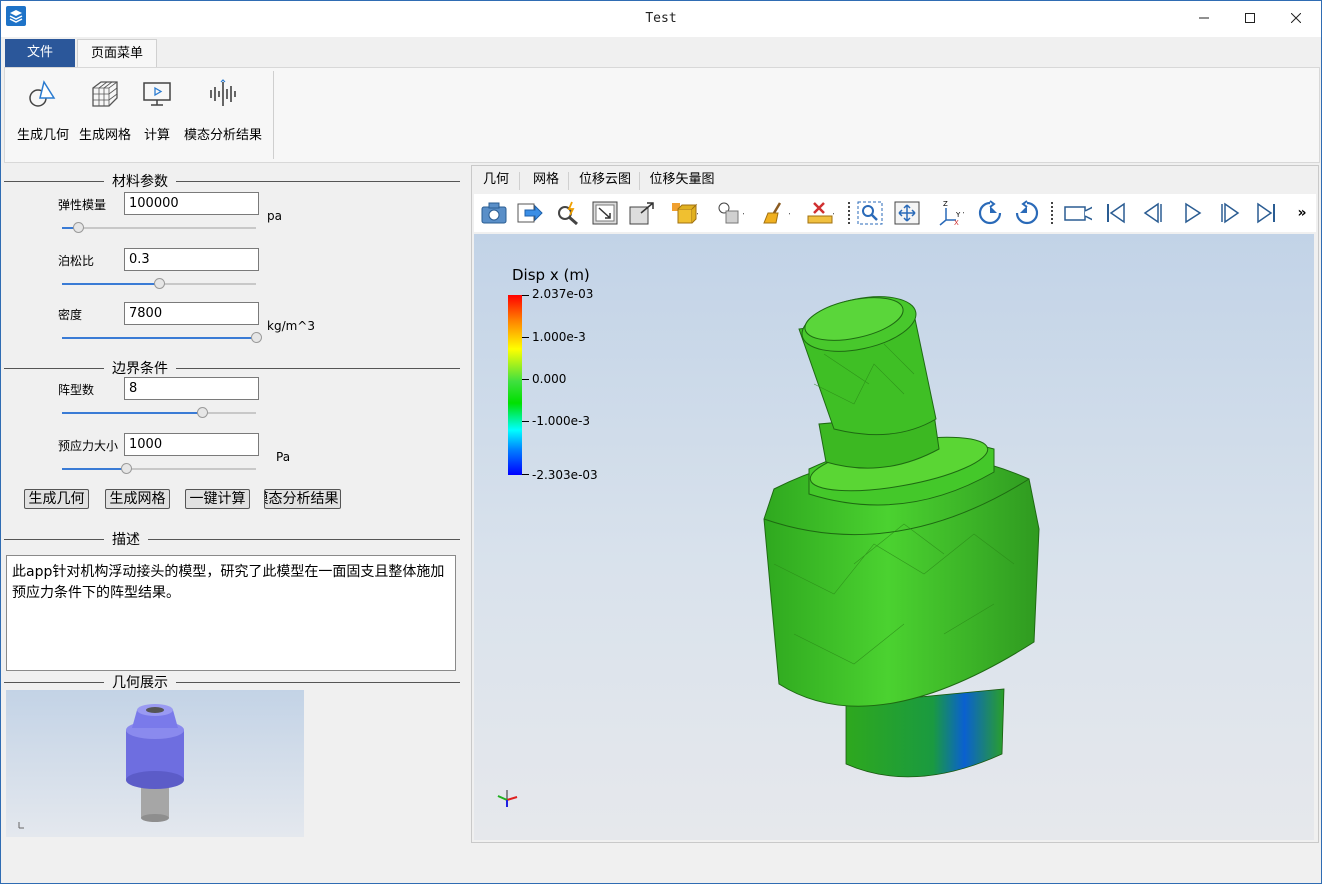 The width and height of the screenshot is (1322, 884). I want to click on geometry-model-image, so click(101, 766).